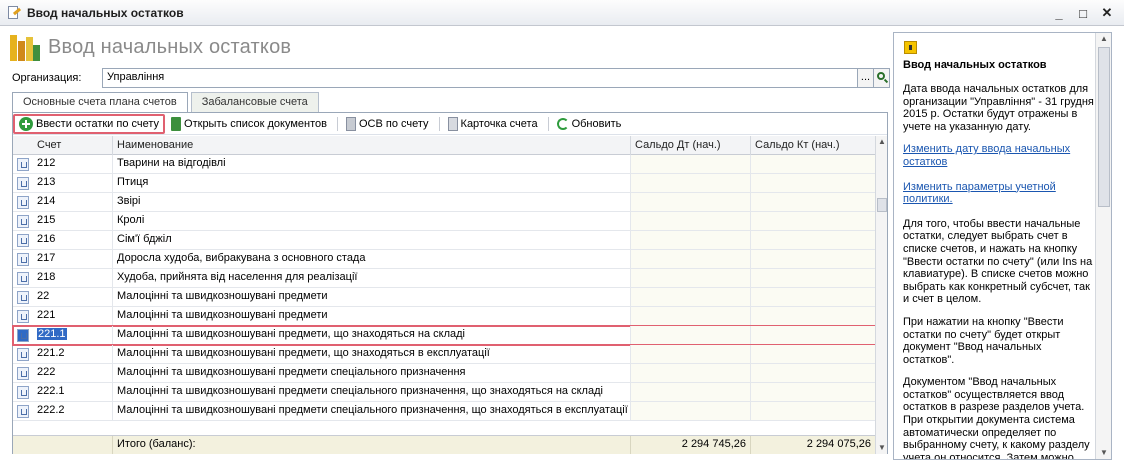  What do you see at coordinates (480, 78) in the screenshot?
I see `organization-field: Управління` at bounding box center [480, 78].